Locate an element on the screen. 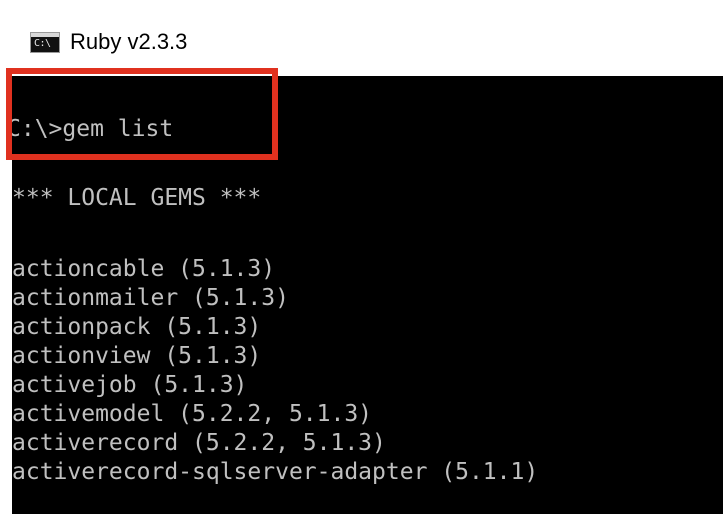 The image size is (723, 514). gem-list-item: activejob (5.1.3) is located at coordinates (130, 385).